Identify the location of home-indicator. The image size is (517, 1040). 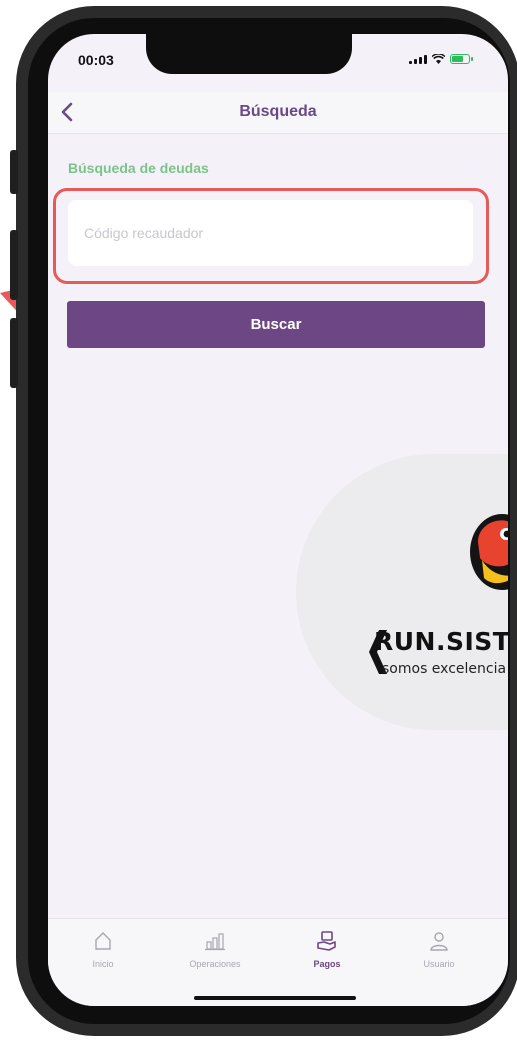
(275, 998).